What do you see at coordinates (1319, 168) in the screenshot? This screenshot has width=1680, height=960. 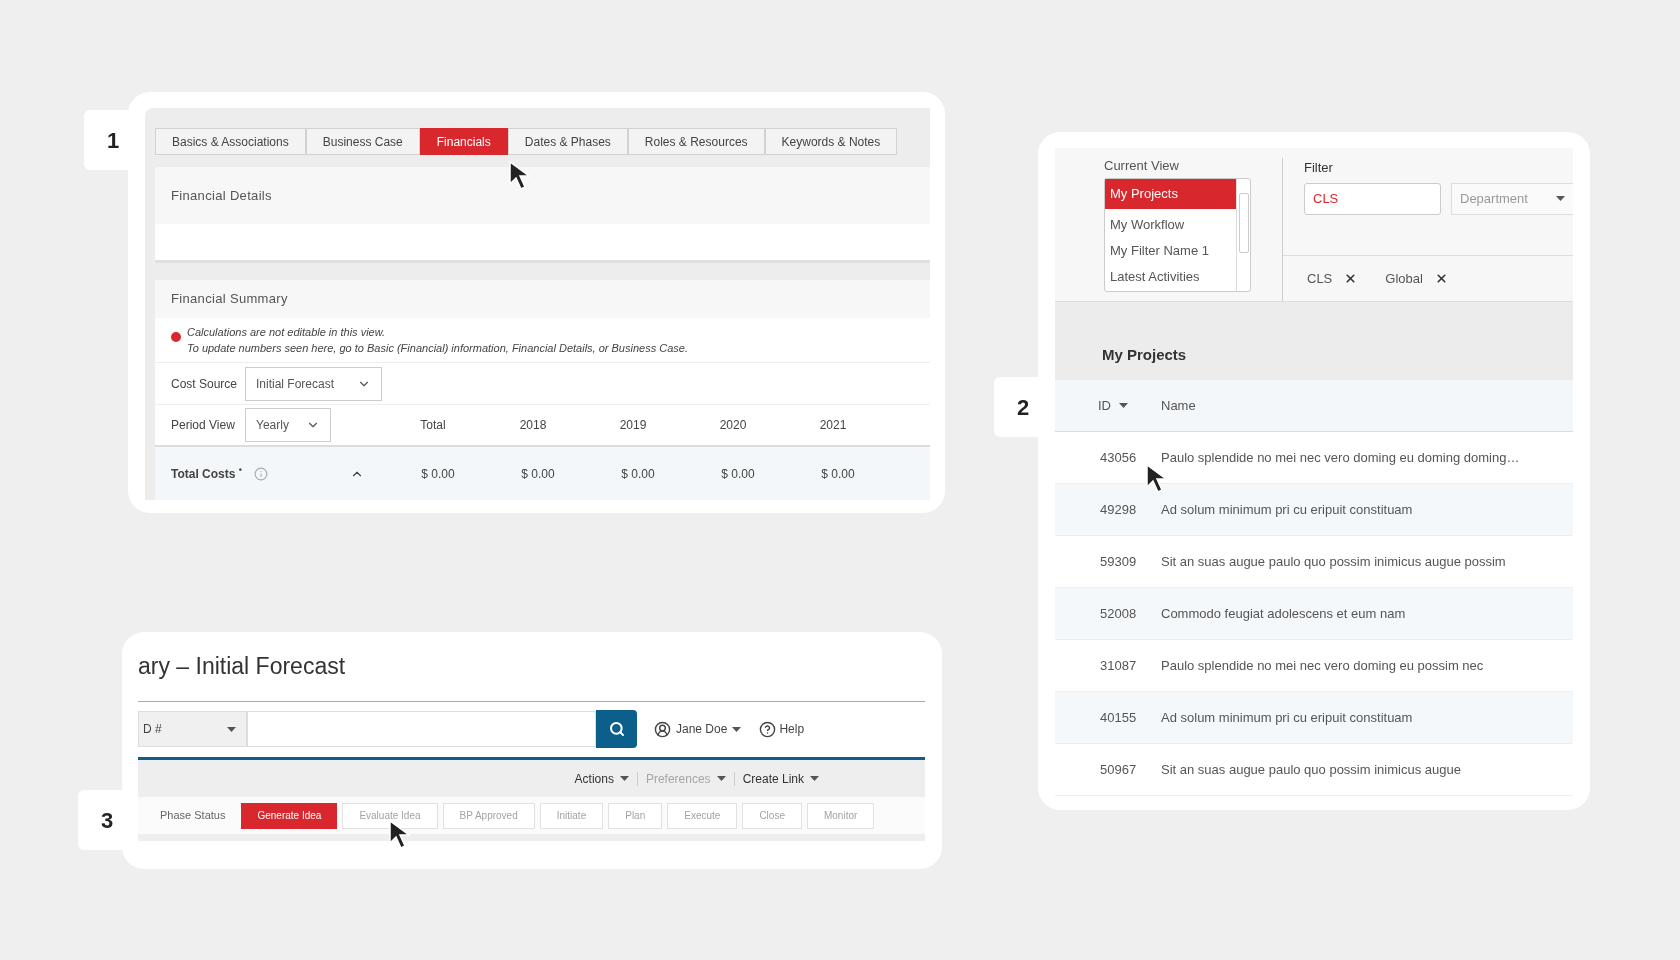 I see `field-label: Filter` at bounding box center [1319, 168].